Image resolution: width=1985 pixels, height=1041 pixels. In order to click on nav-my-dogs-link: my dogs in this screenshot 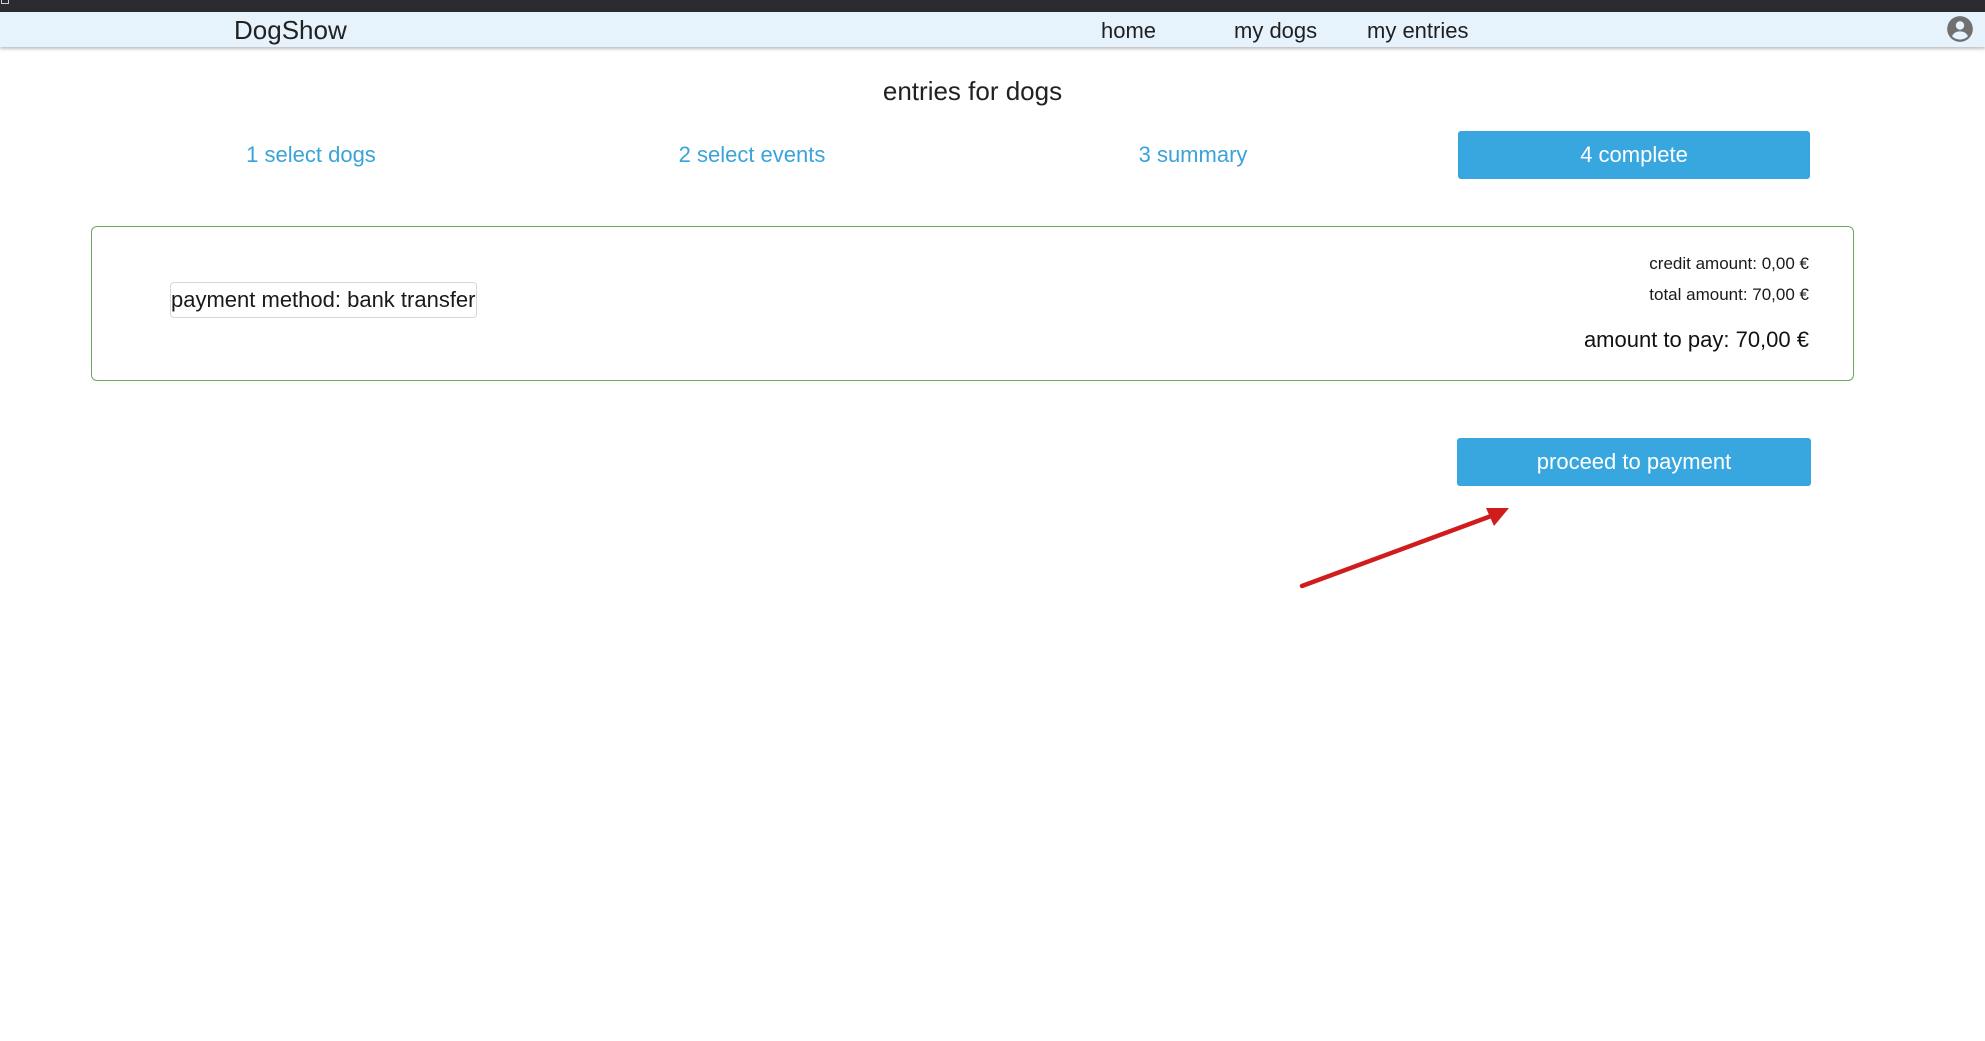, I will do `click(1275, 31)`.